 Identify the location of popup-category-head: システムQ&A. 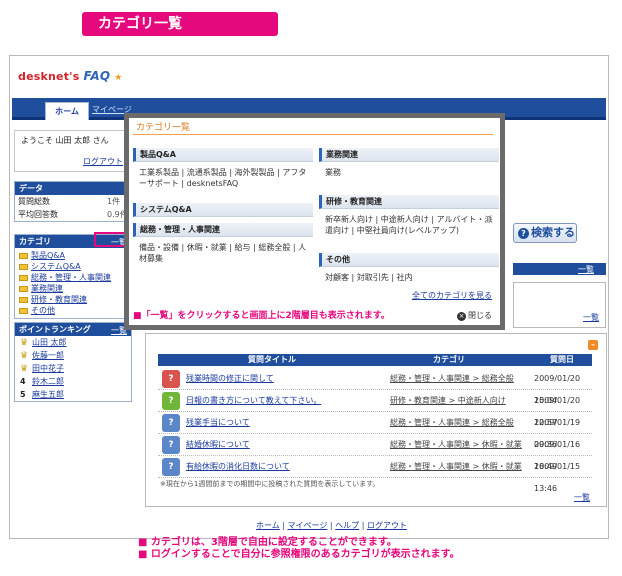
(223, 210).